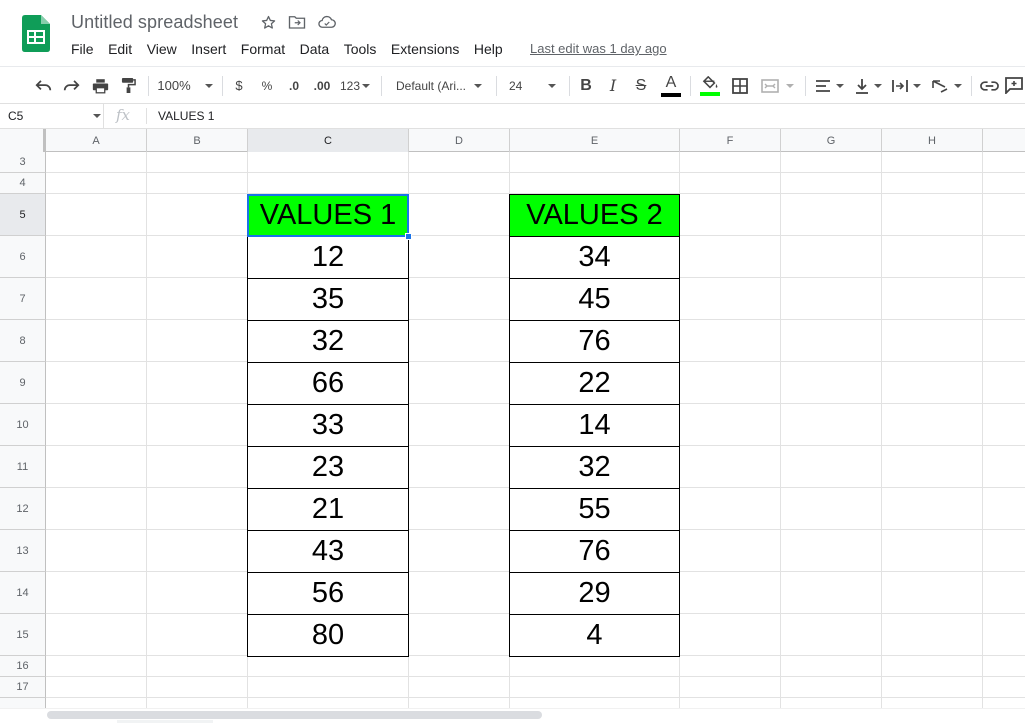  I want to click on select-all-corner, so click(23, 140).